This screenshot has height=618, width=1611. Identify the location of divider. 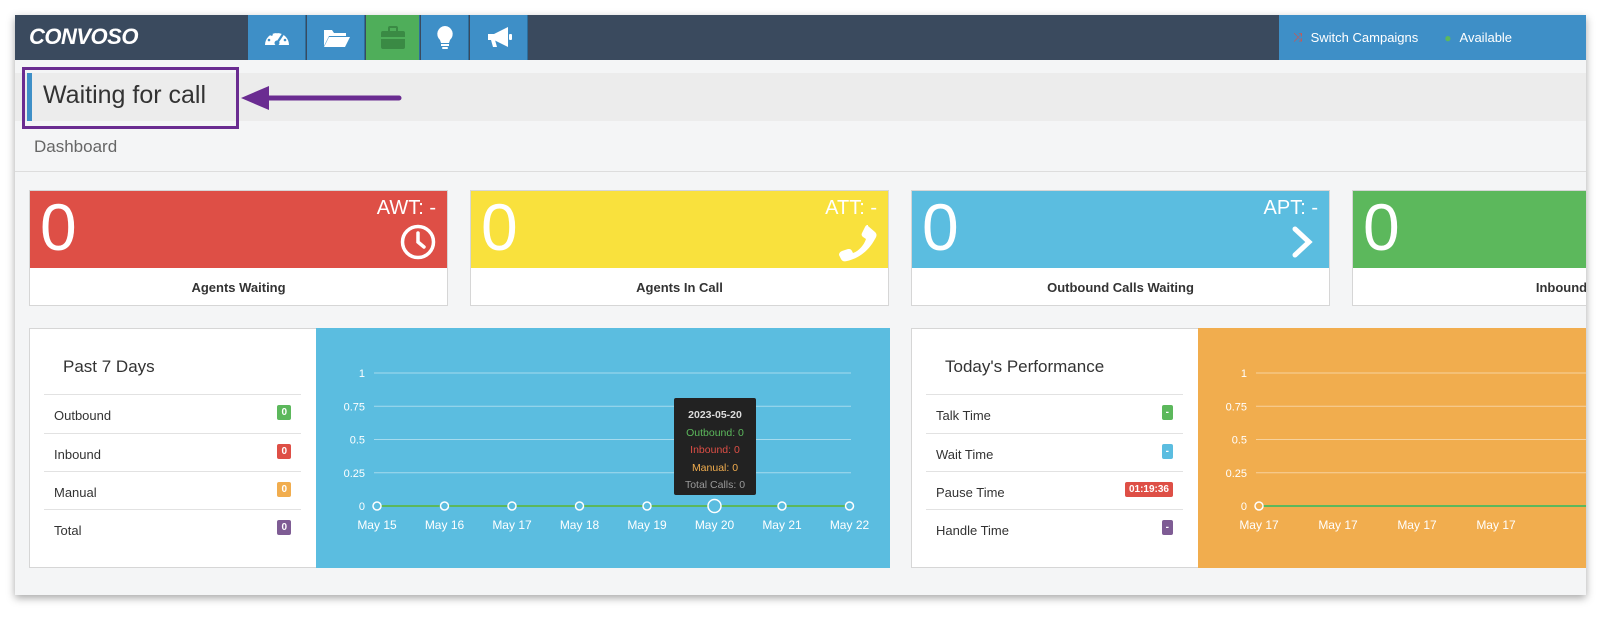
(800, 171).